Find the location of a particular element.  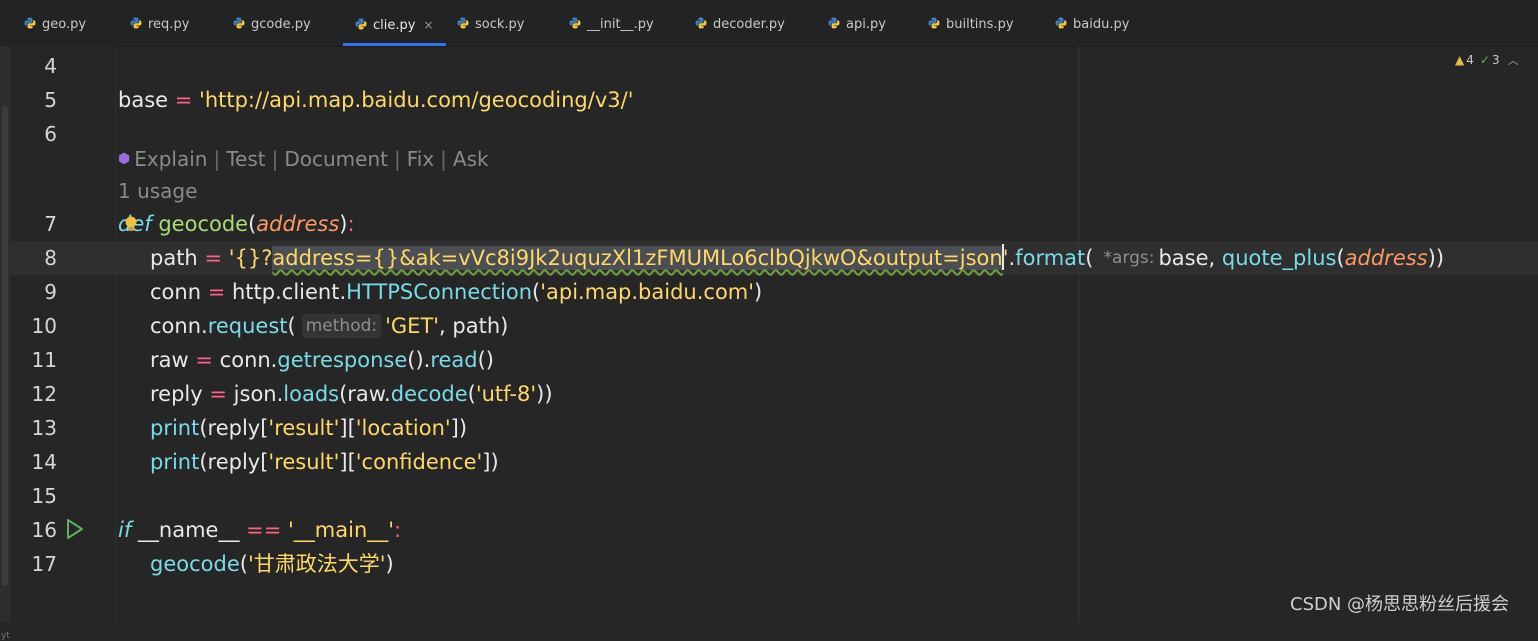

line-number: 7 is located at coordinates (50, 224).